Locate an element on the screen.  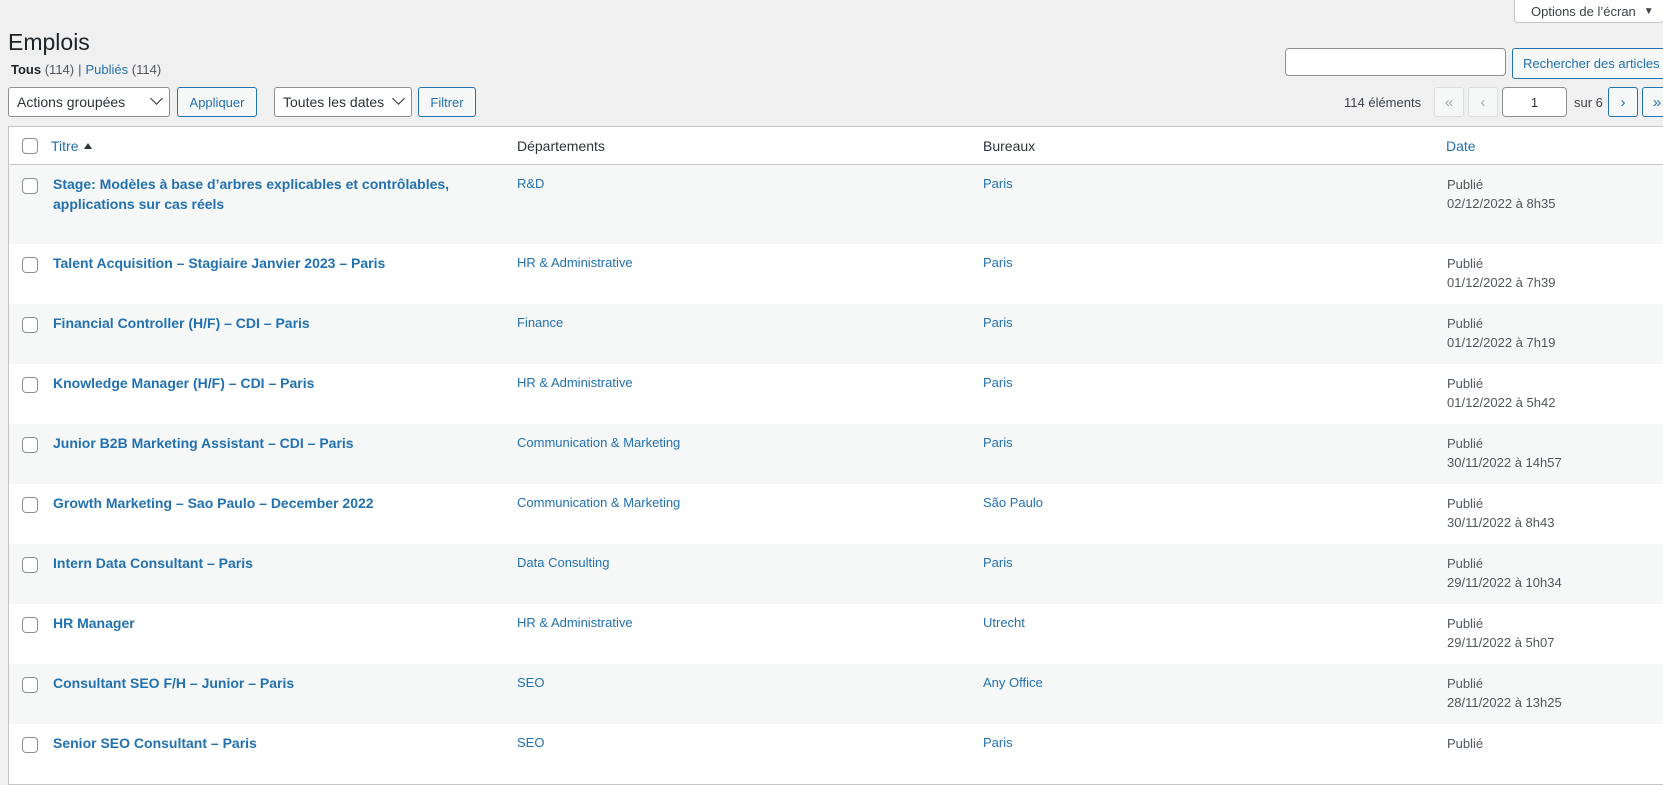
view-all: Tous (114) is located at coordinates (42, 69).